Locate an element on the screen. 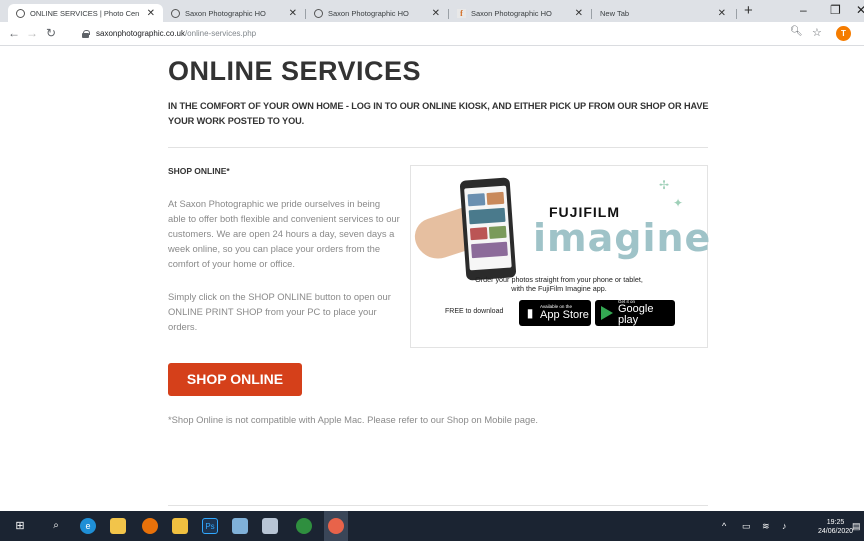 The image size is (864, 541). clock-time: 19:25 is located at coordinates (835, 522).